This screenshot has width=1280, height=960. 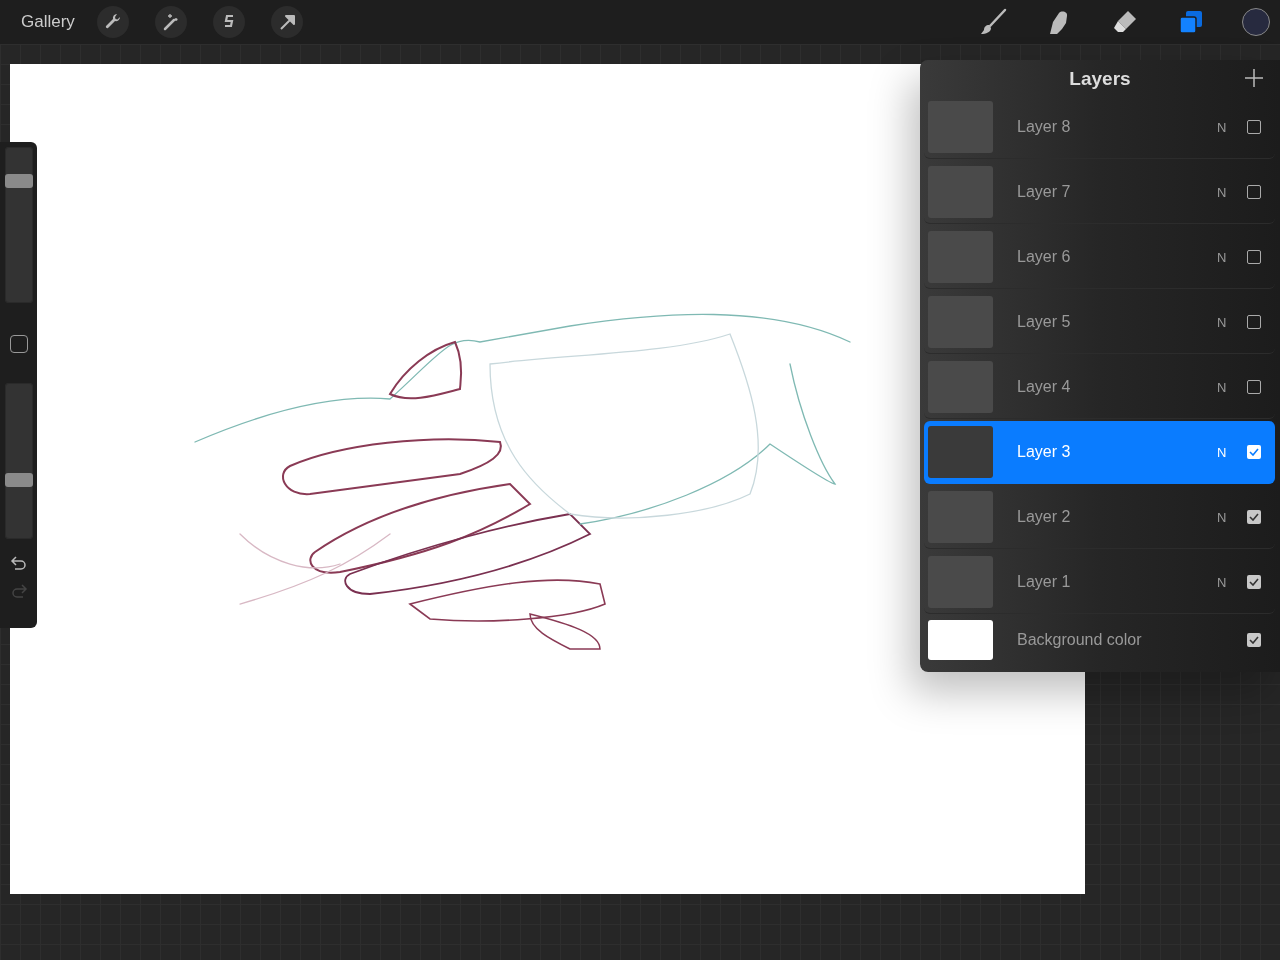 I want to click on layer-name: Layer 3, so click(x=1044, y=452).